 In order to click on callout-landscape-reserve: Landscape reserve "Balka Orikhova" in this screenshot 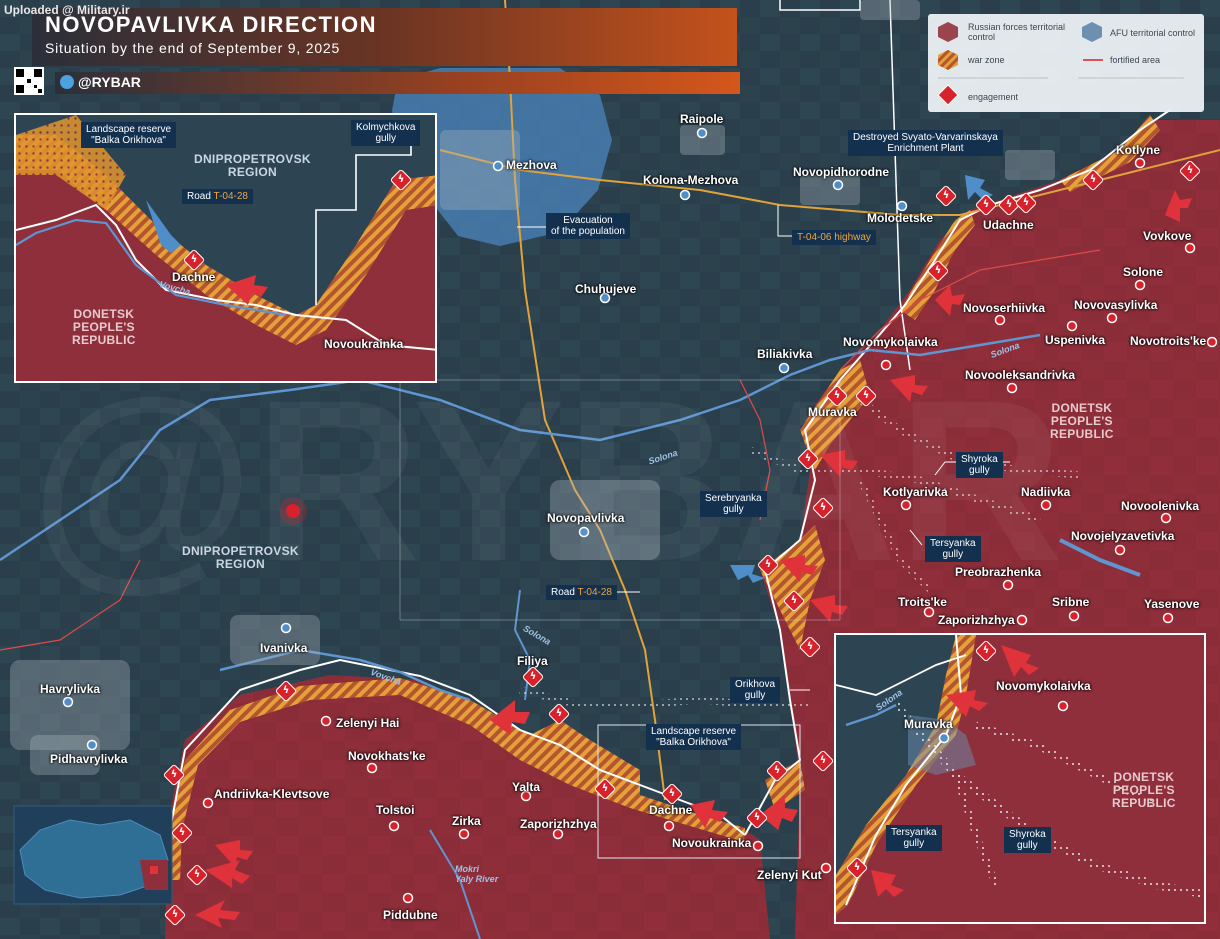, I will do `click(694, 737)`.